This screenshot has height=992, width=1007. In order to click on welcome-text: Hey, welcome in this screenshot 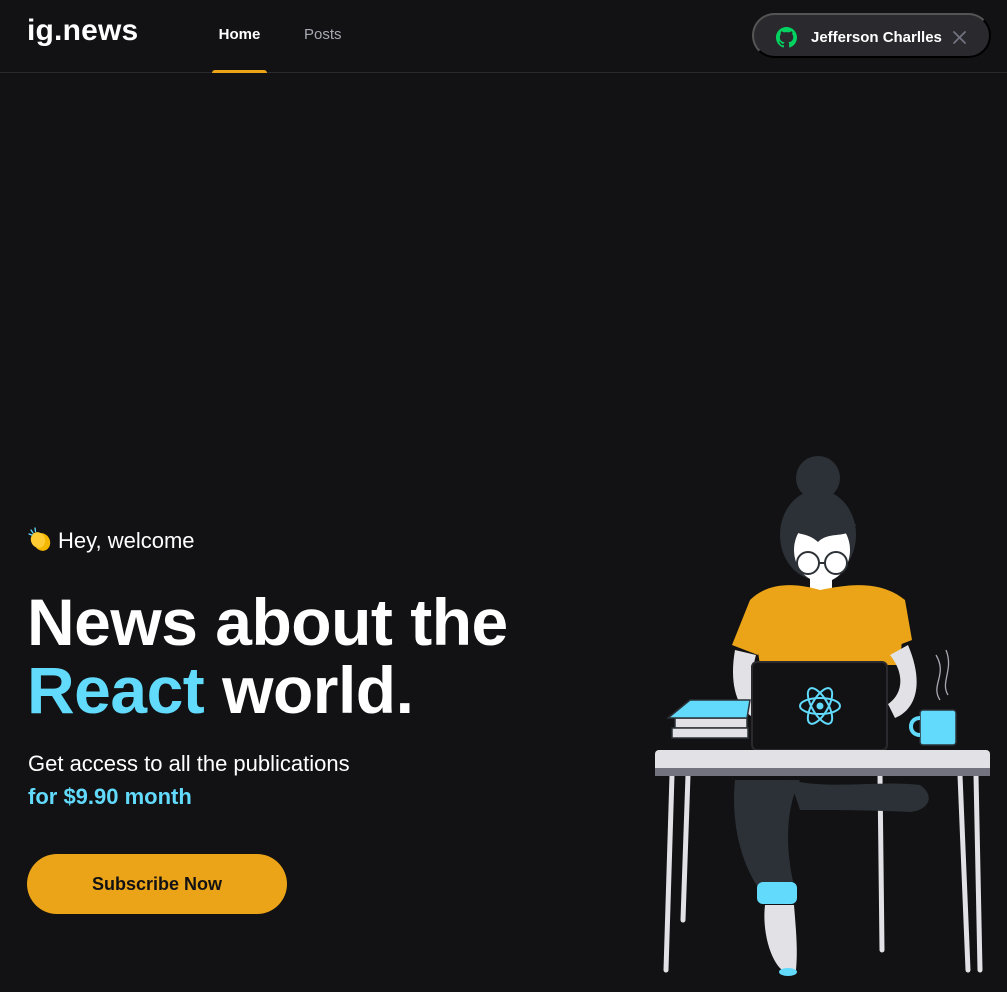, I will do `click(111, 541)`.